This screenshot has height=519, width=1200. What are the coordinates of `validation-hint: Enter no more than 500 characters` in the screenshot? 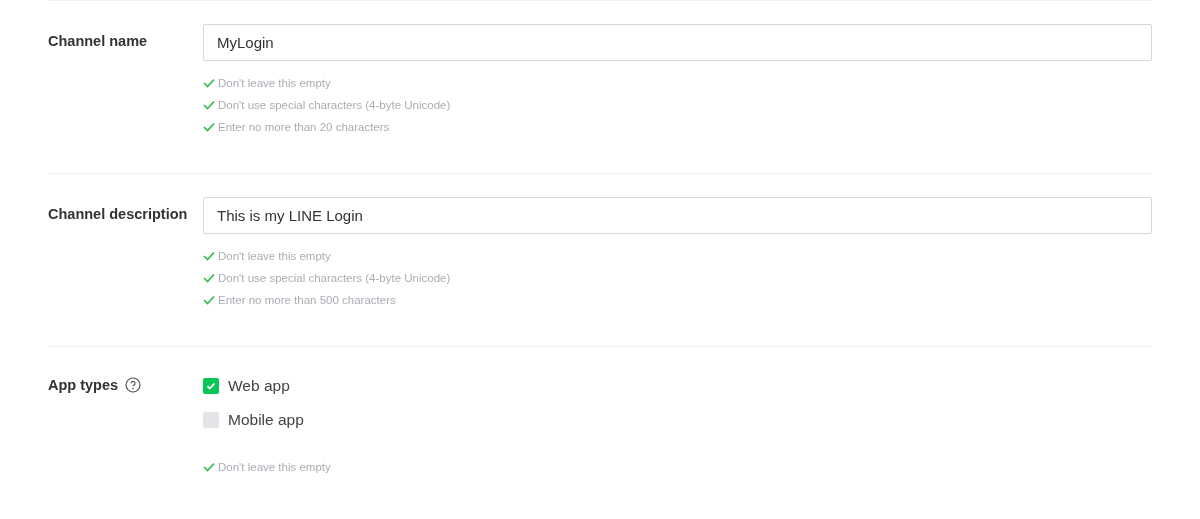 It's located at (307, 300).